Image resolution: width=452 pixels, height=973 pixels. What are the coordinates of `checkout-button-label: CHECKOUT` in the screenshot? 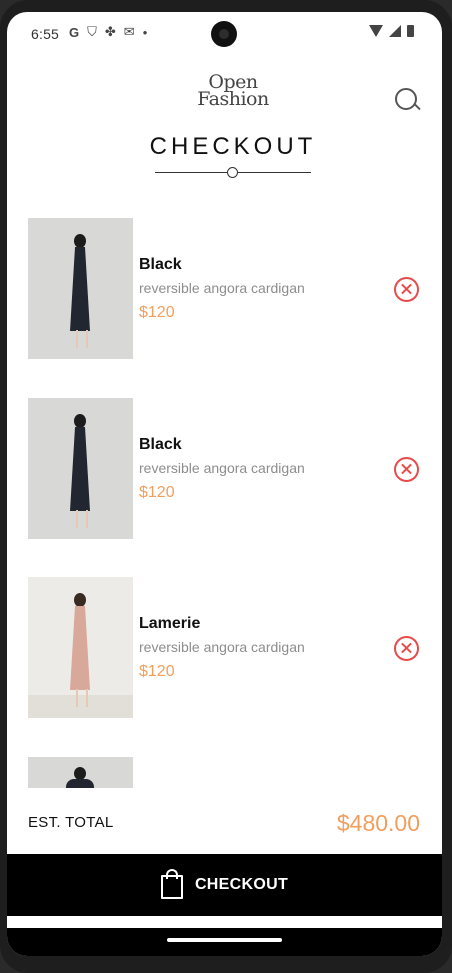 It's located at (241, 884).